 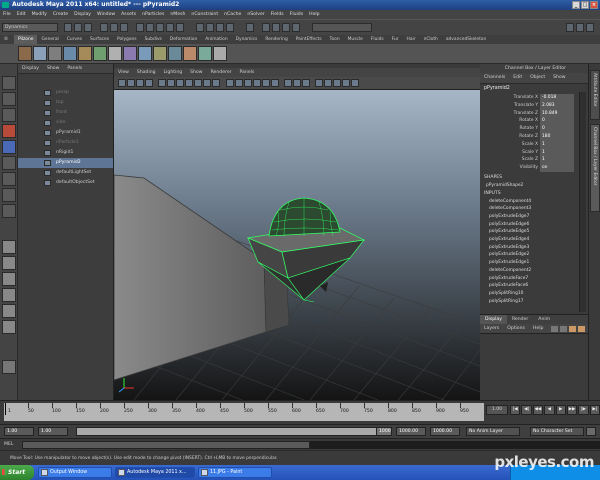 I want to click on camera-select-icon, so click(x=122, y=83).